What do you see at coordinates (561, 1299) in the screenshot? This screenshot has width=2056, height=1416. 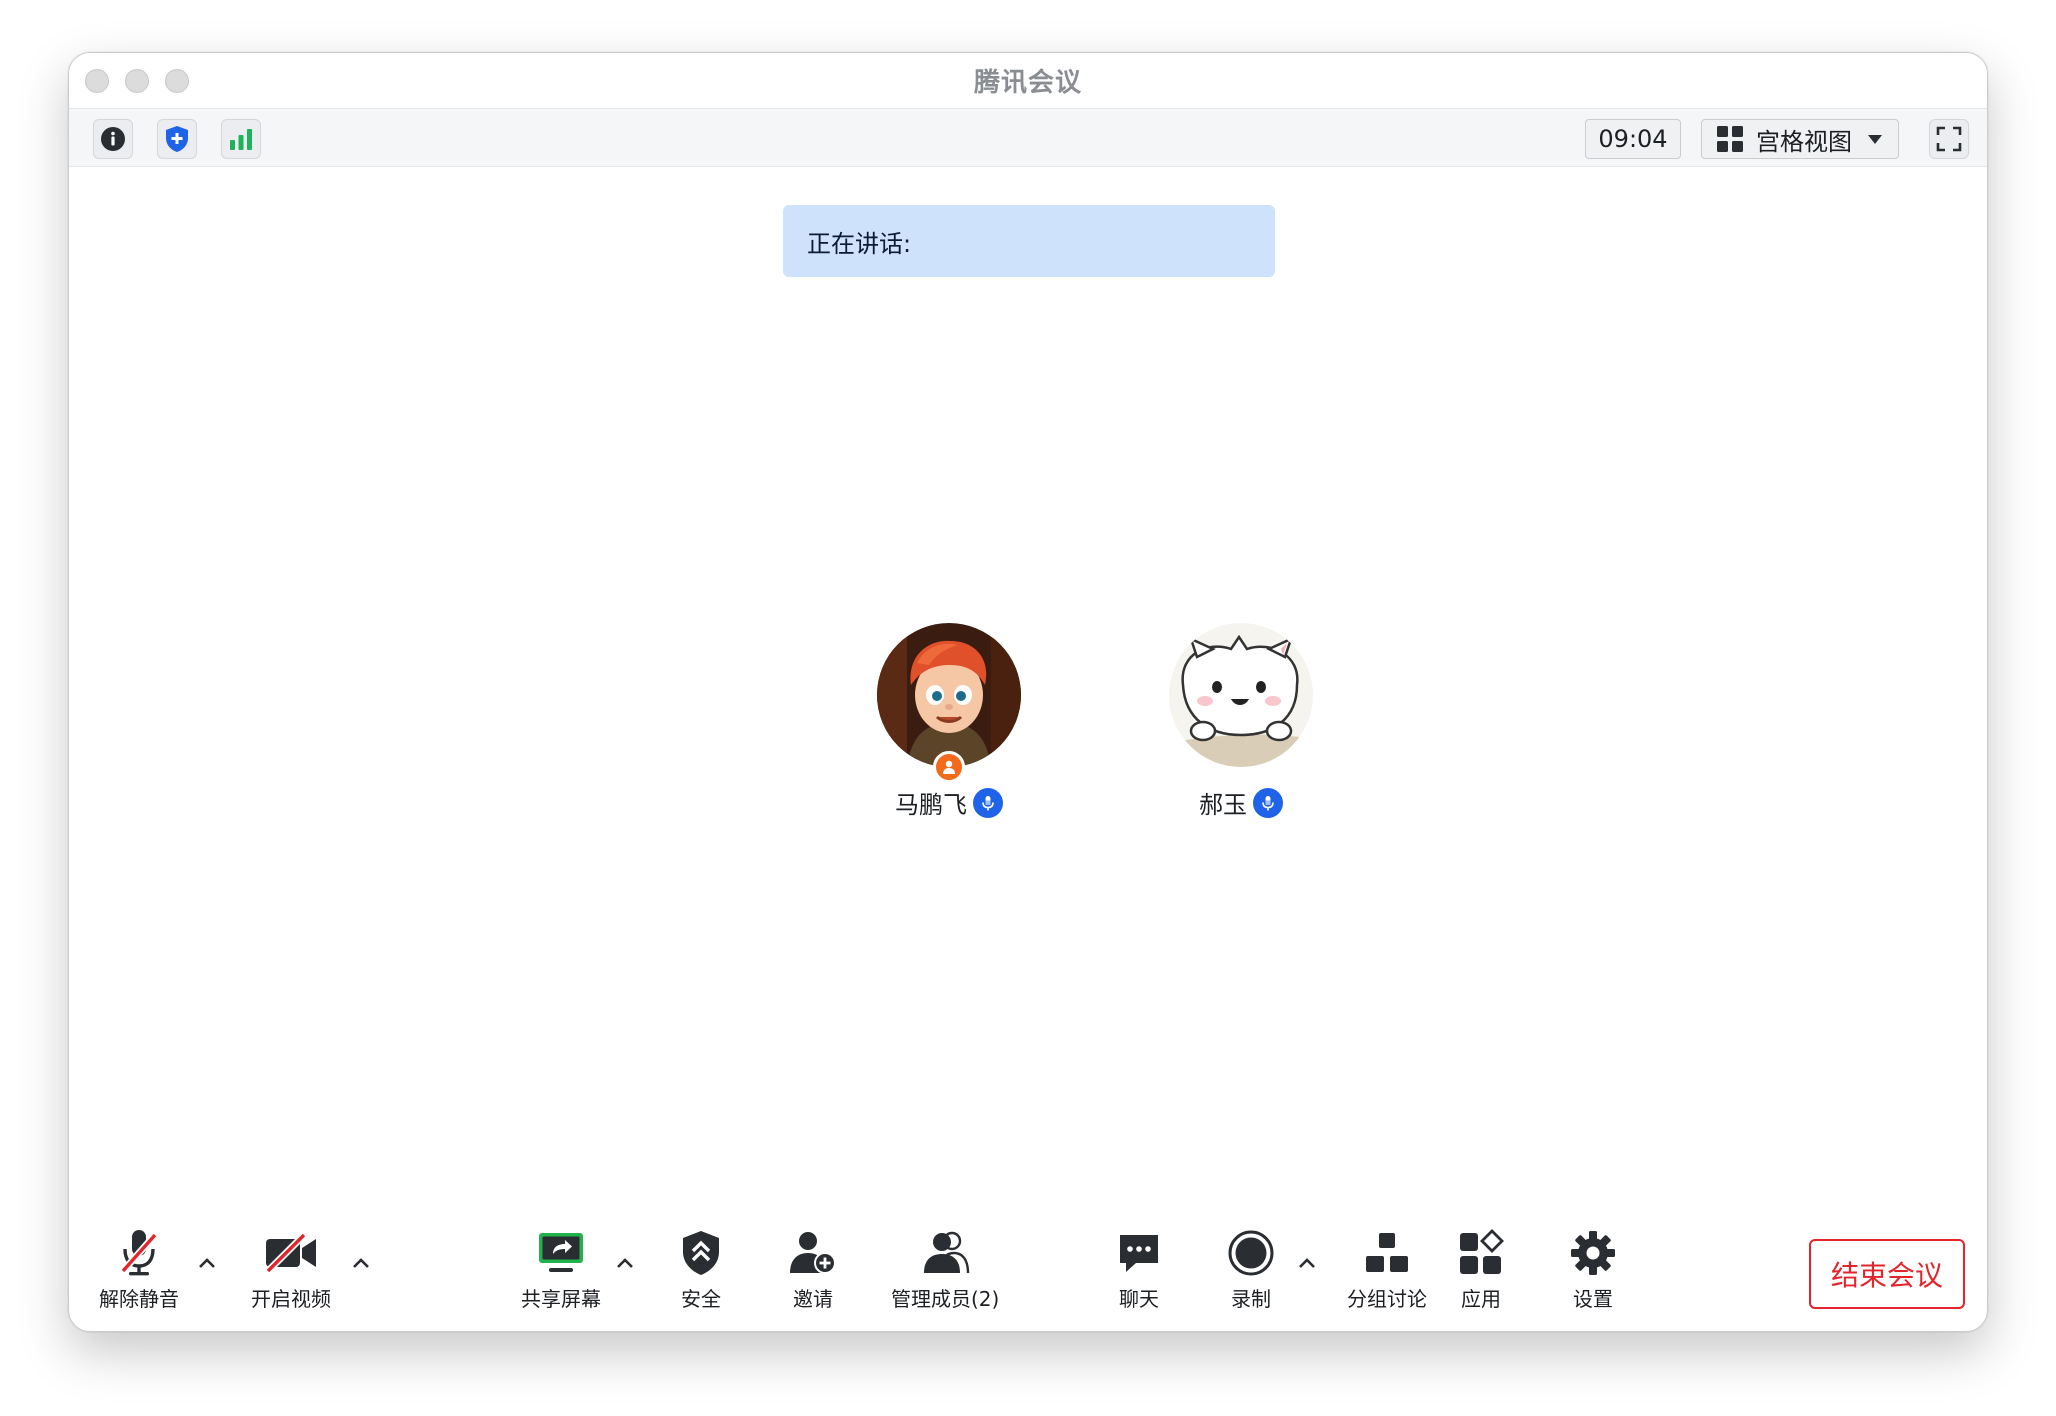 I see `share-screen-label: 共享屏幕` at bounding box center [561, 1299].